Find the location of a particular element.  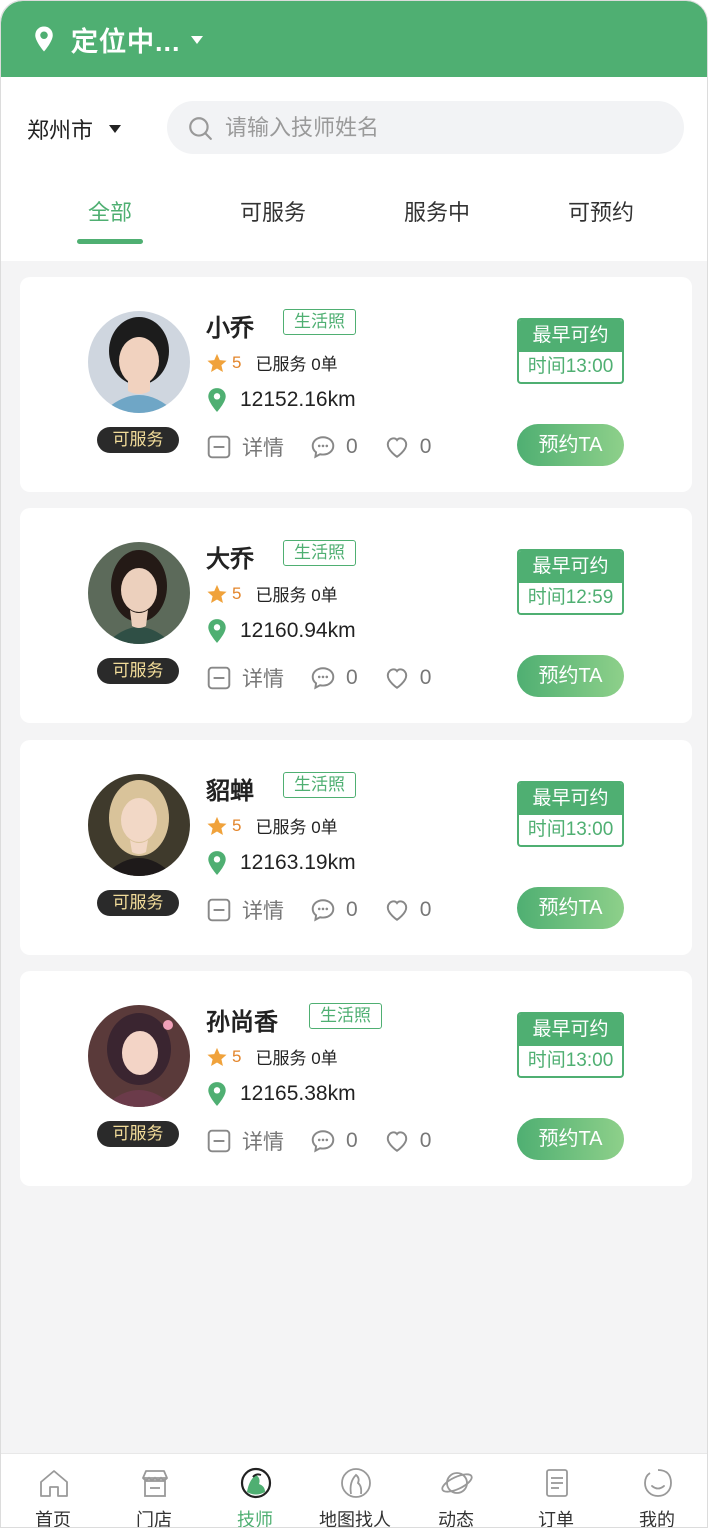

technician-icon is located at coordinates (256, 1483).